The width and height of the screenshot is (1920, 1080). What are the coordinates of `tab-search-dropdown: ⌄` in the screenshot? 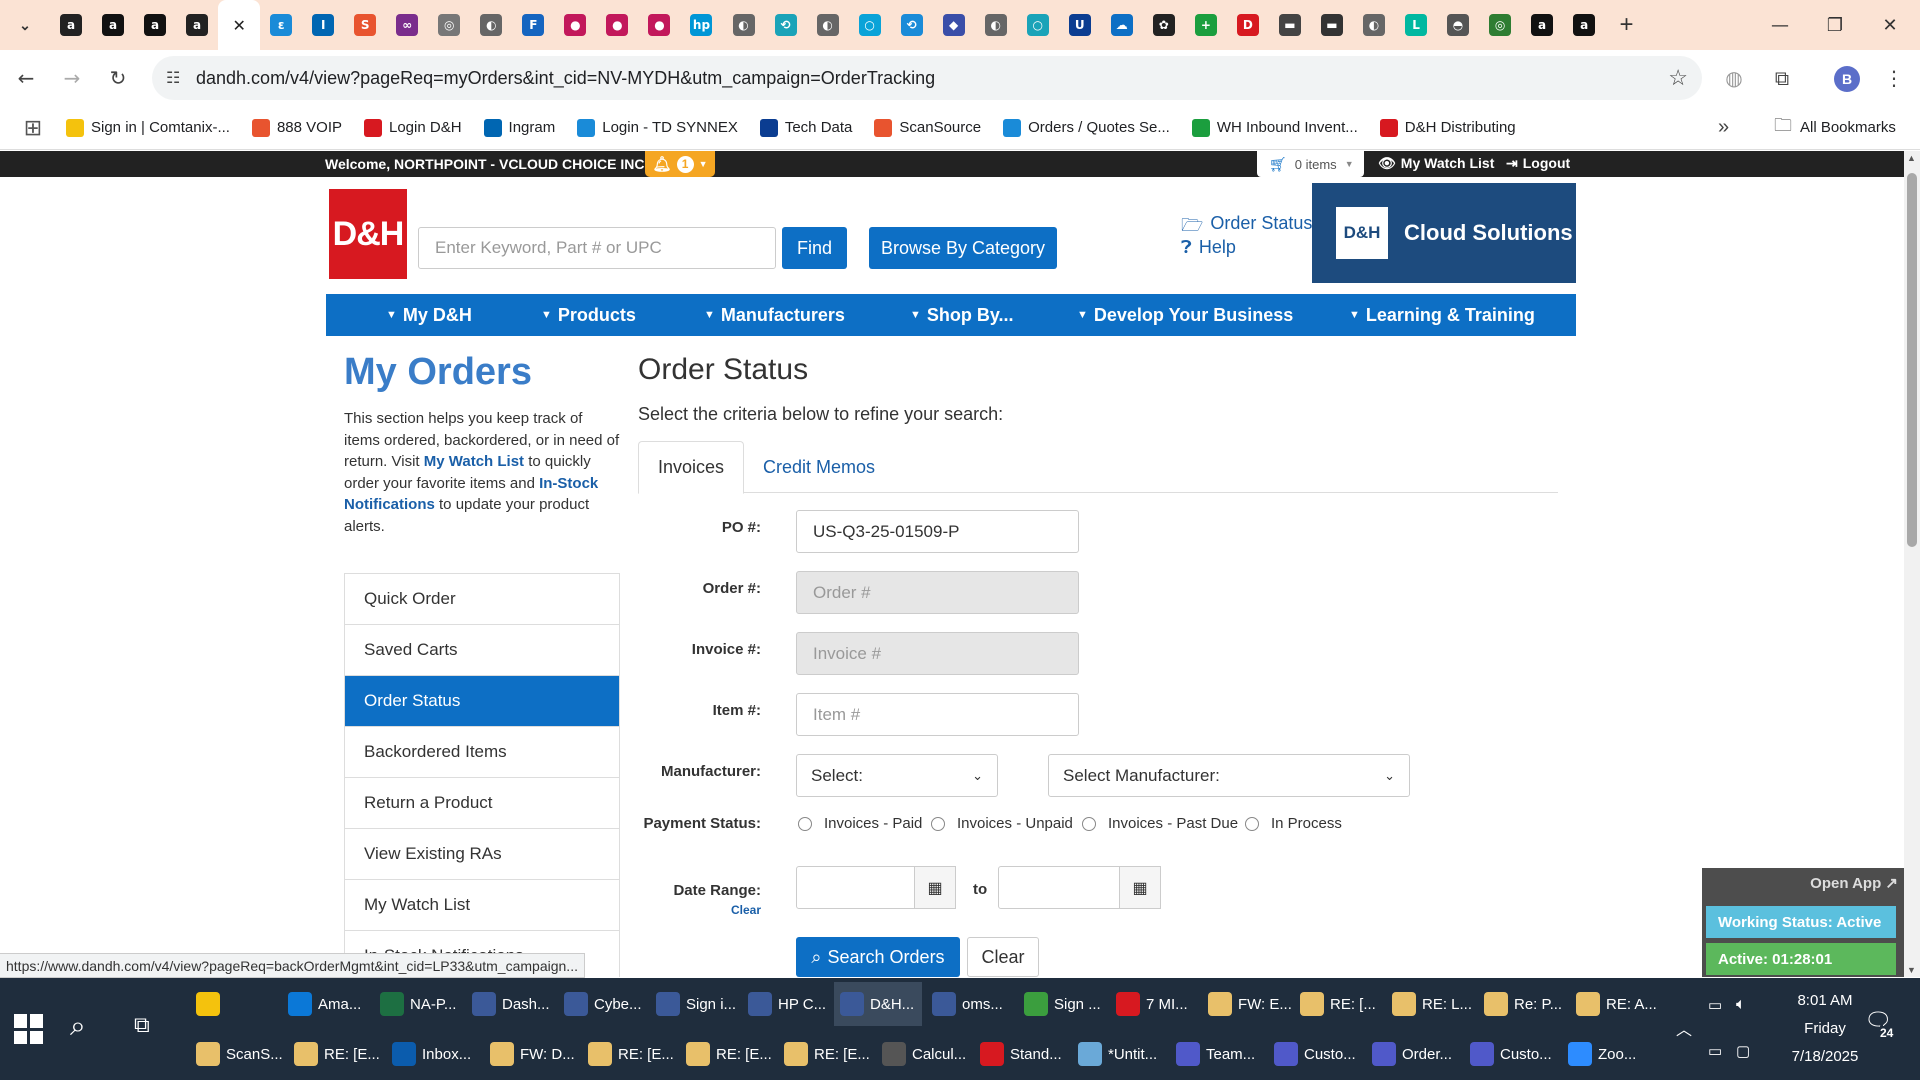 It's located at (25, 25).